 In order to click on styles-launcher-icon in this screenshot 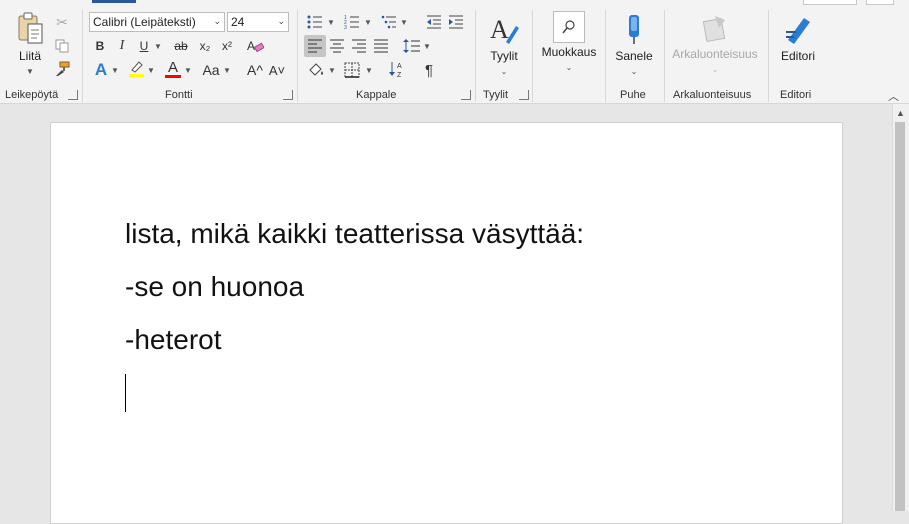, I will do `click(524, 95)`.